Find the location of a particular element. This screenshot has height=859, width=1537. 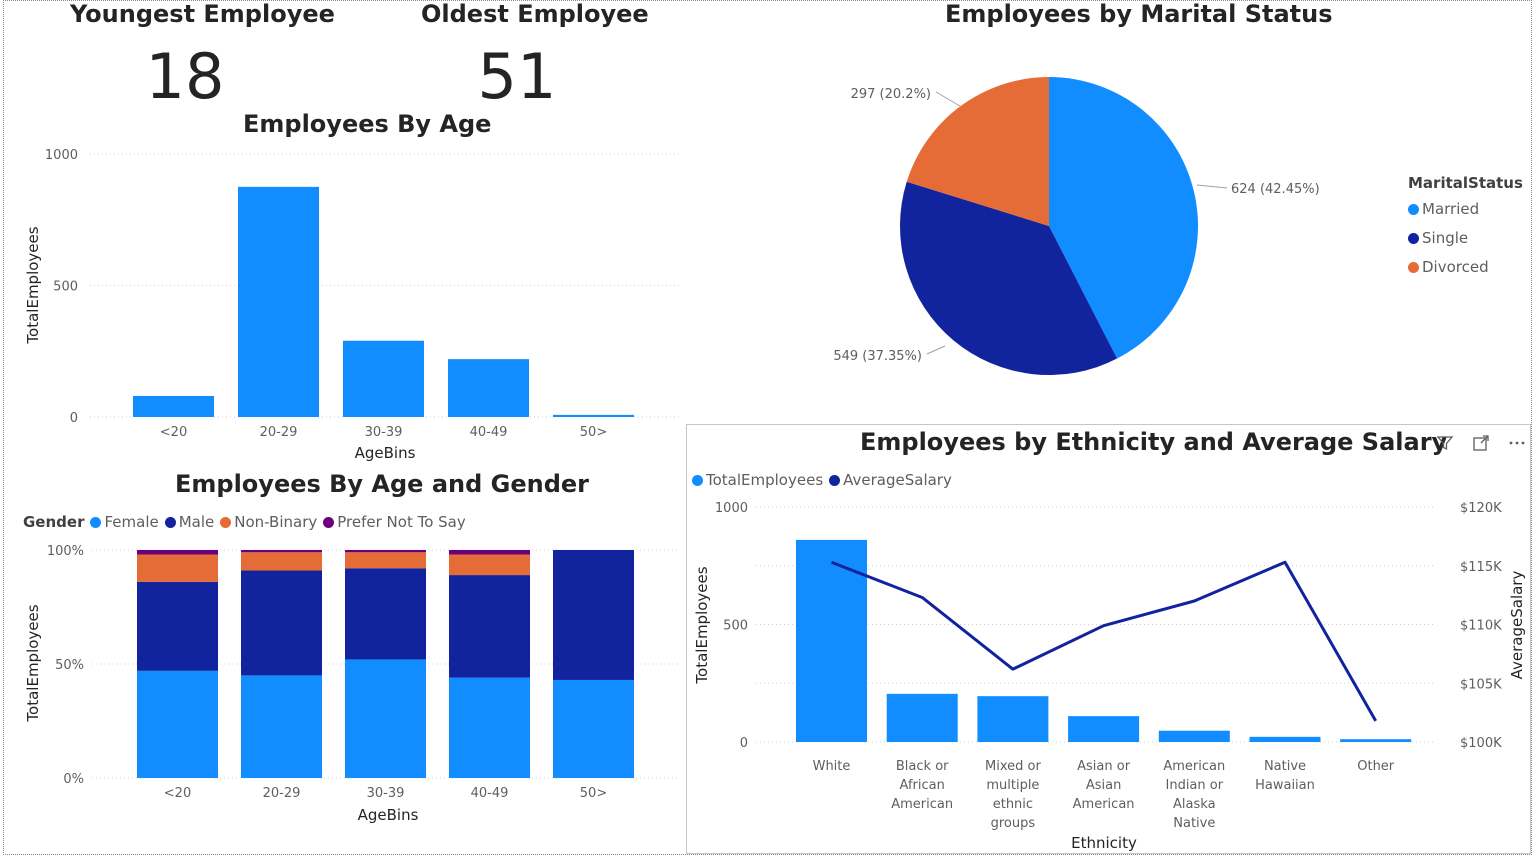

marital-legend-title: MaritalStatus is located at coordinates (1465, 183).